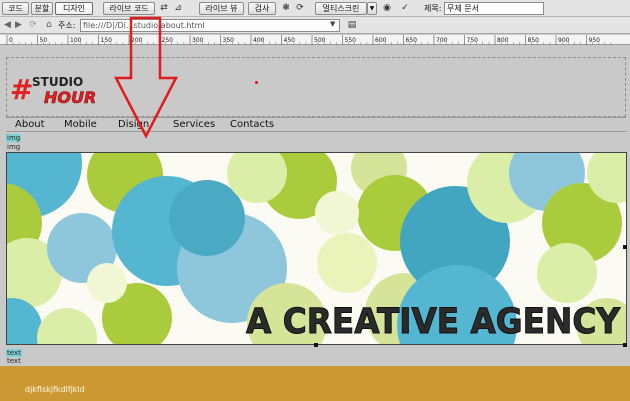 The height and width of the screenshot is (401, 630). Describe the element at coordinates (42, 8) in the screenshot. I see `split-view-button: 분할` at that location.